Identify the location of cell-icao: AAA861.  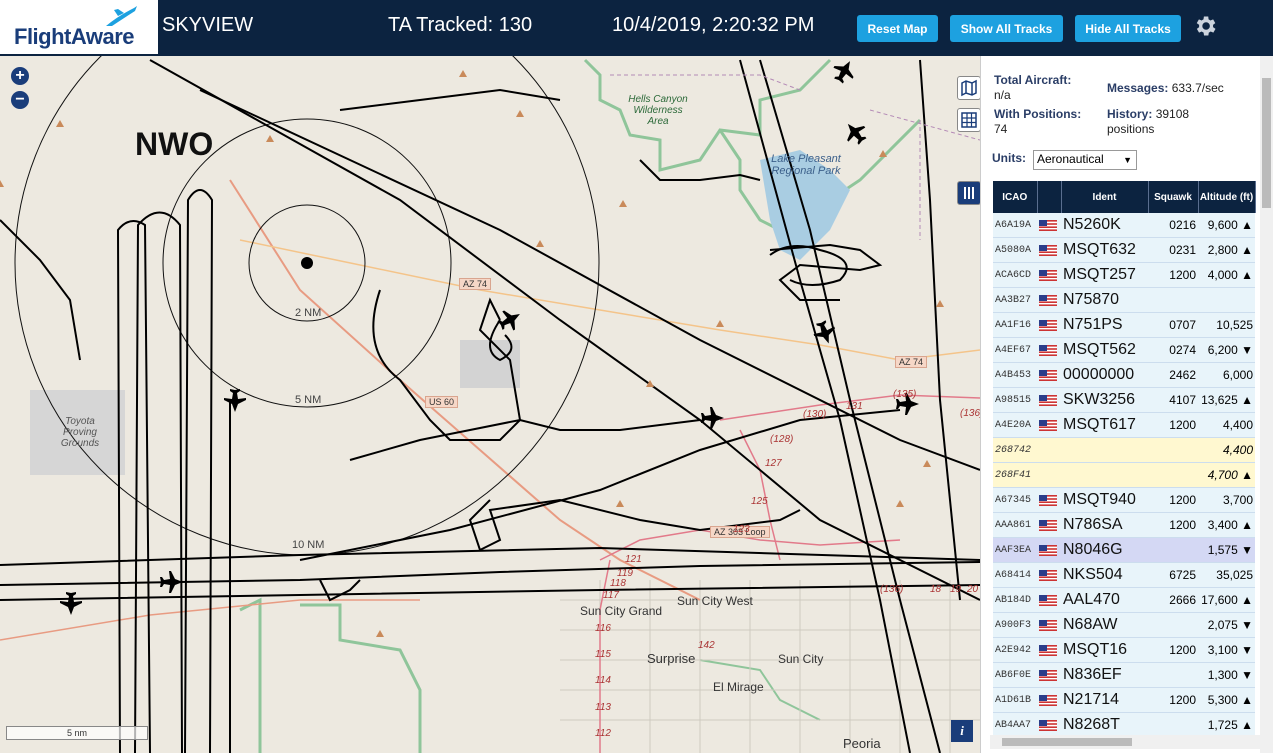
(1015, 525).